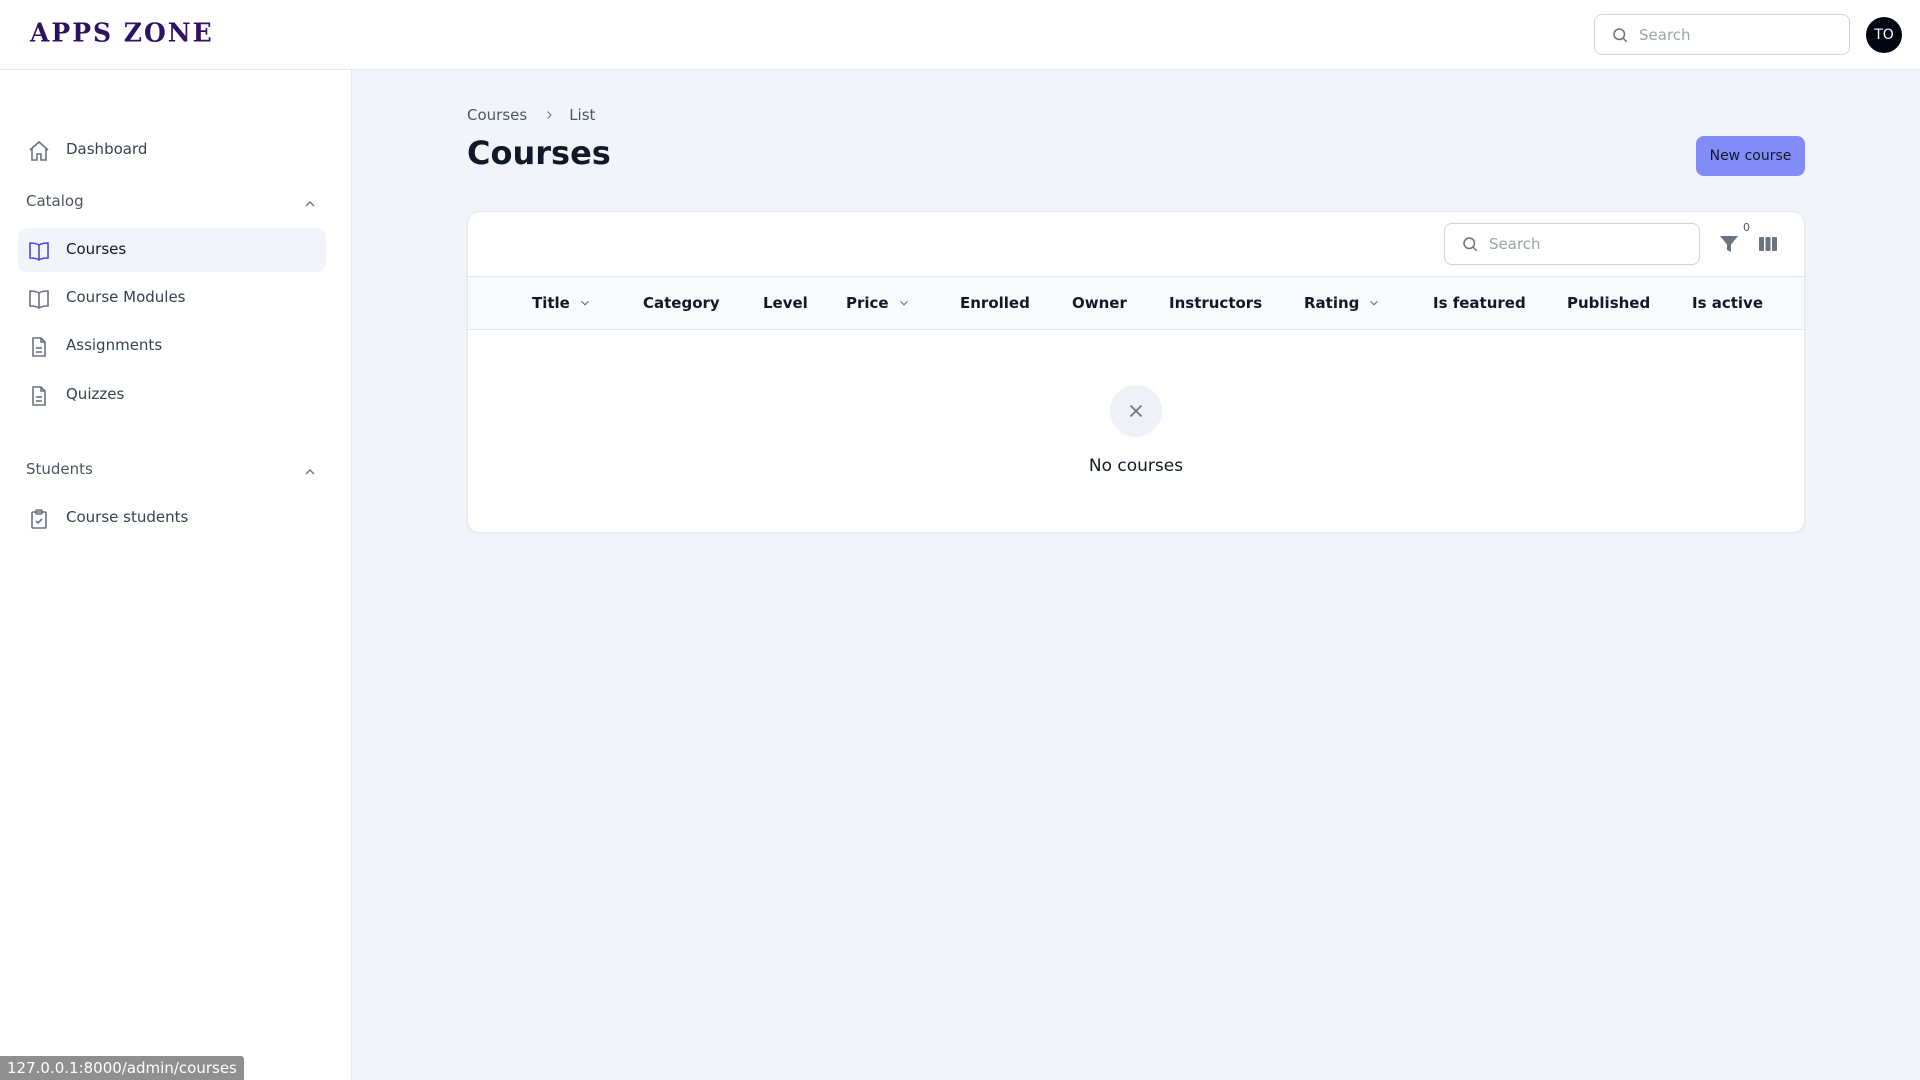 Image resolution: width=1920 pixels, height=1080 pixels. I want to click on sidebar-item-course-students: Course students, so click(172, 518).